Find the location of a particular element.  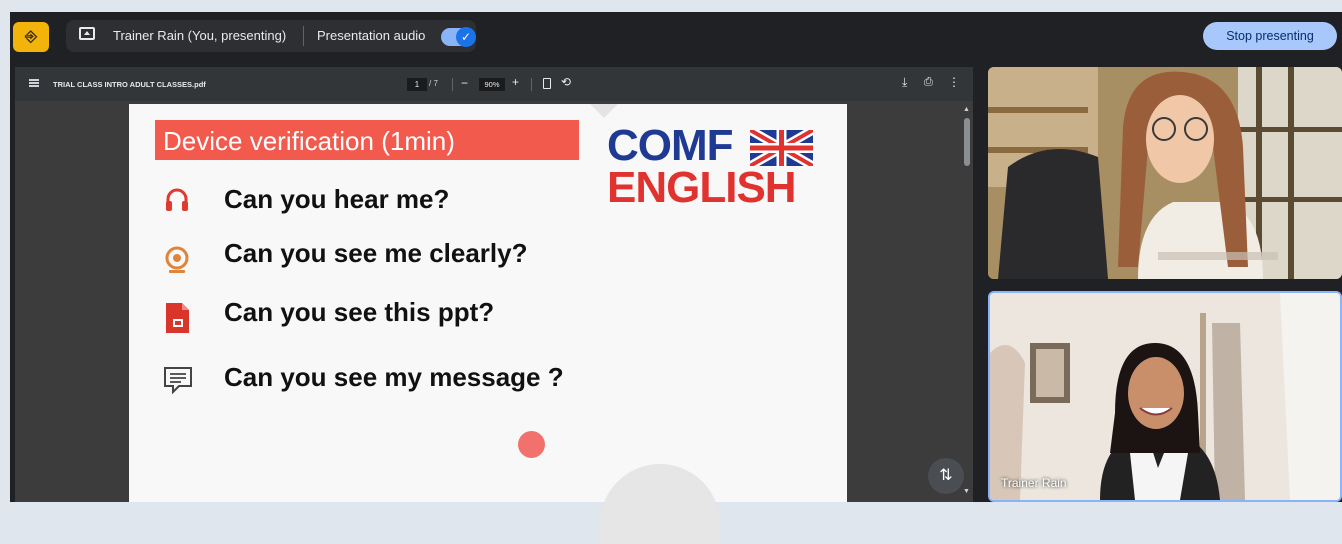

page-number-input: 1 is located at coordinates (417, 84).